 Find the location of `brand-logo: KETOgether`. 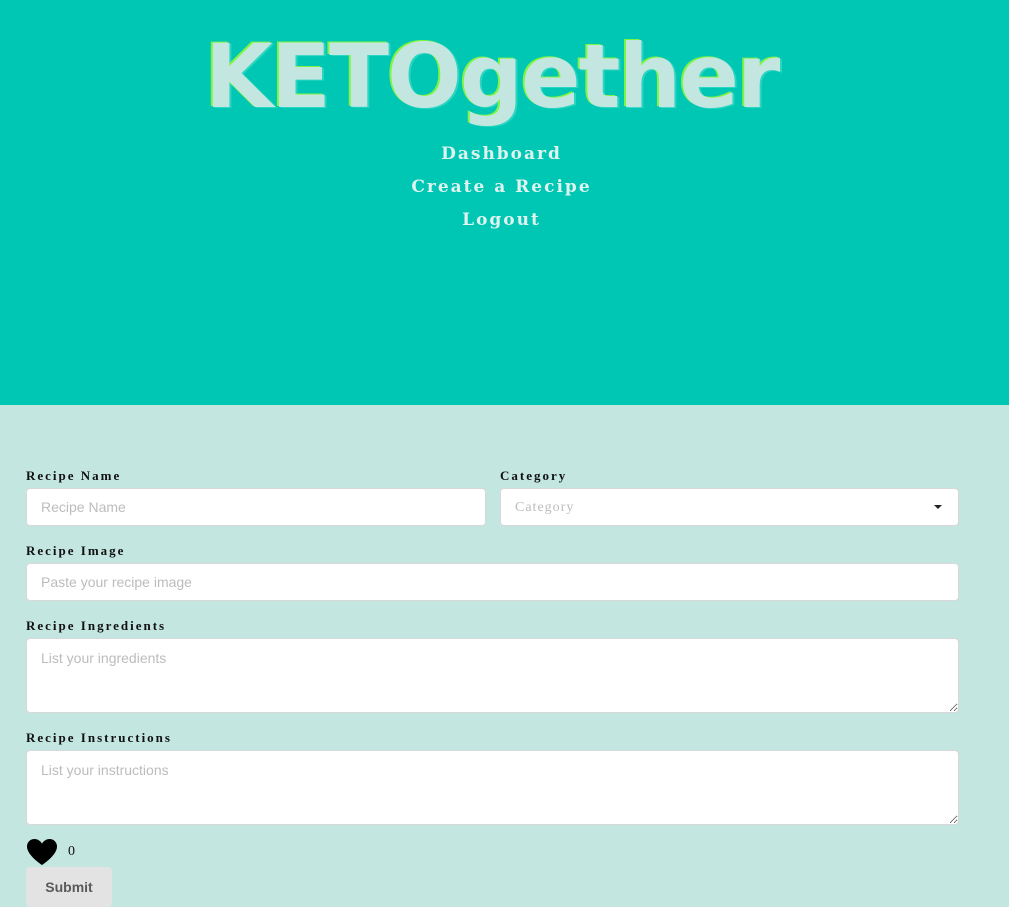

brand-logo: KETOgether is located at coordinates (492, 76).